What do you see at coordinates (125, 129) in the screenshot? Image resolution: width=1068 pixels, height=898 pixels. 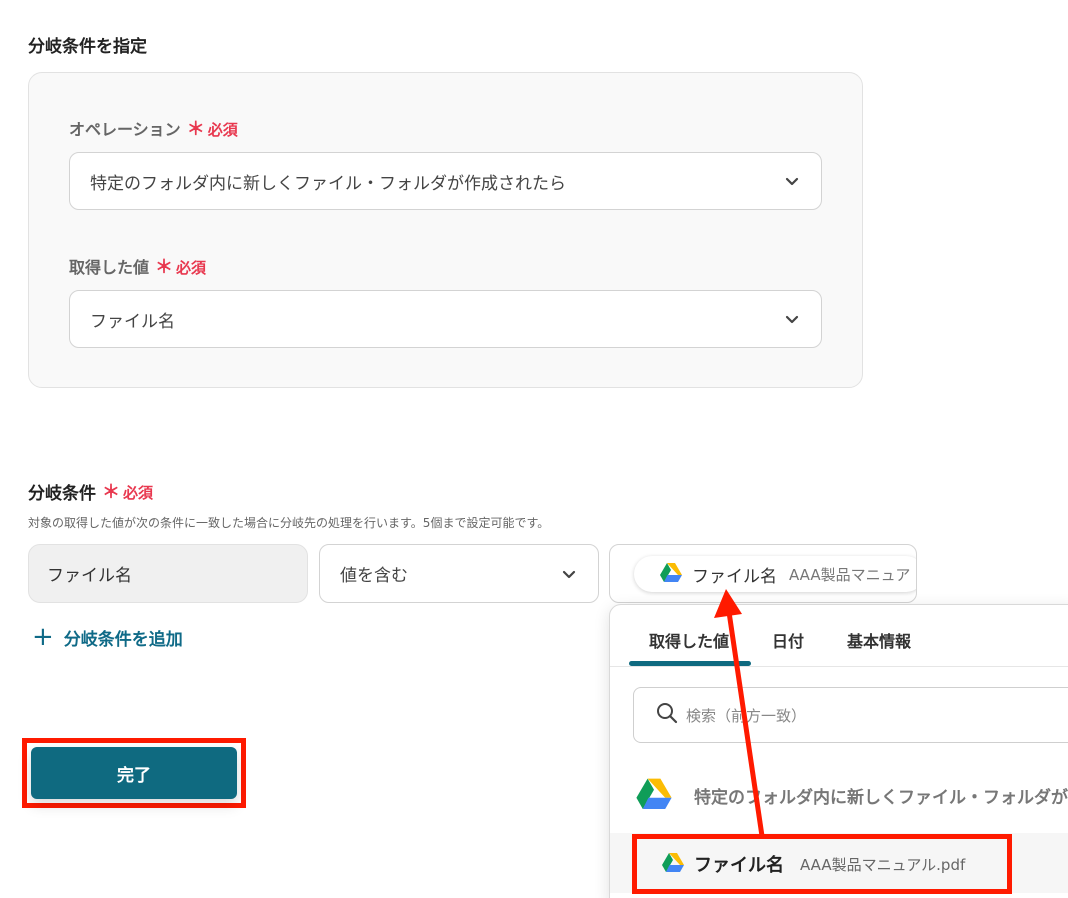 I see `operation-label: オペレーション` at bounding box center [125, 129].